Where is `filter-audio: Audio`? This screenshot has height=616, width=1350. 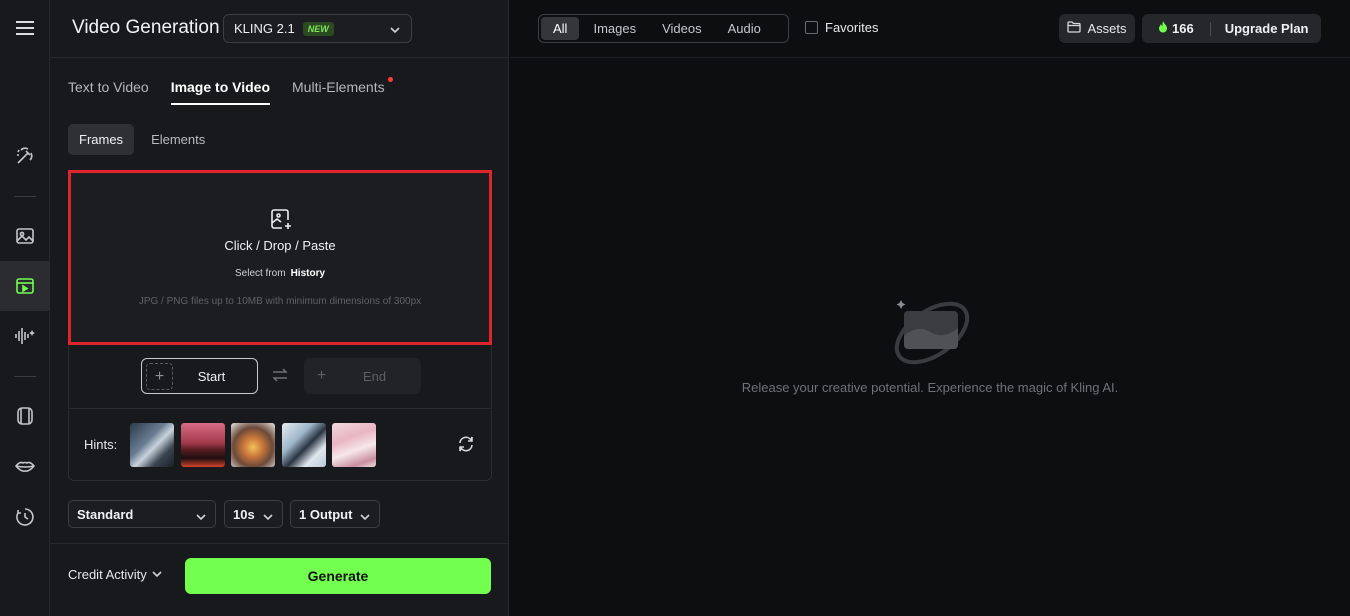
filter-audio: Audio is located at coordinates (744, 28).